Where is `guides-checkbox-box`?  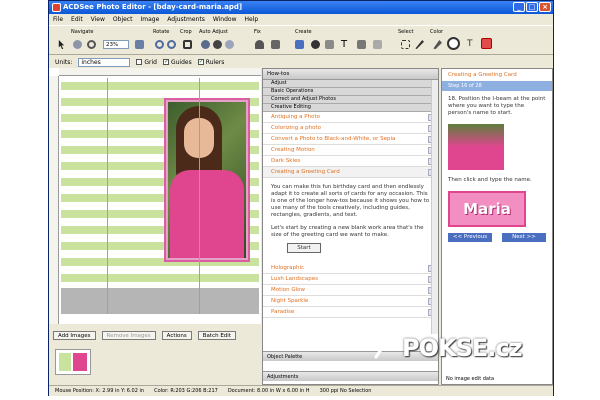 guides-checkbox-box is located at coordinates (165, 62).